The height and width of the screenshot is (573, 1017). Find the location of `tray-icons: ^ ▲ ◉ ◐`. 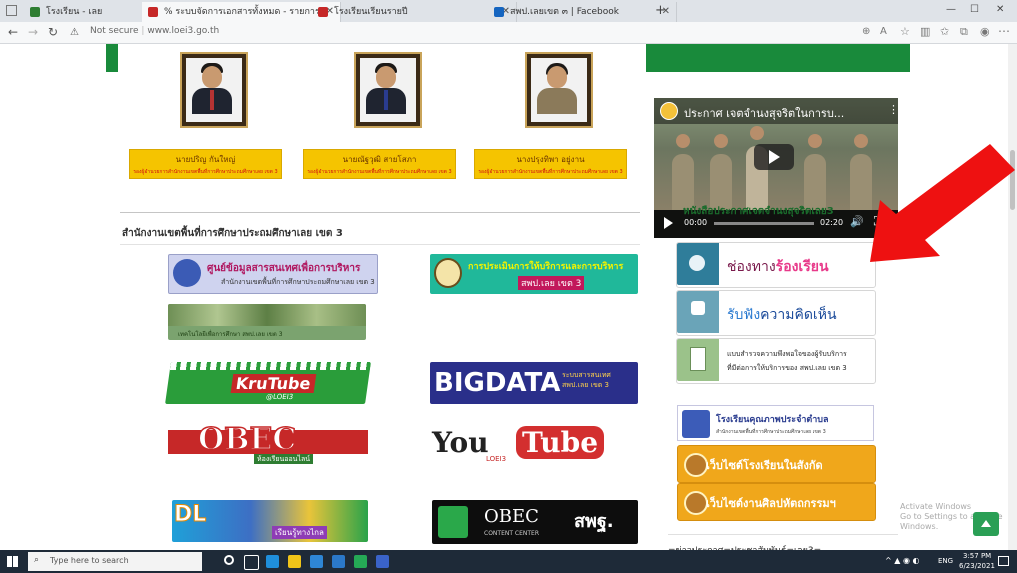

tray-icons: ^ ▲ ◉ ◐ is located at coordinates (902, 560).